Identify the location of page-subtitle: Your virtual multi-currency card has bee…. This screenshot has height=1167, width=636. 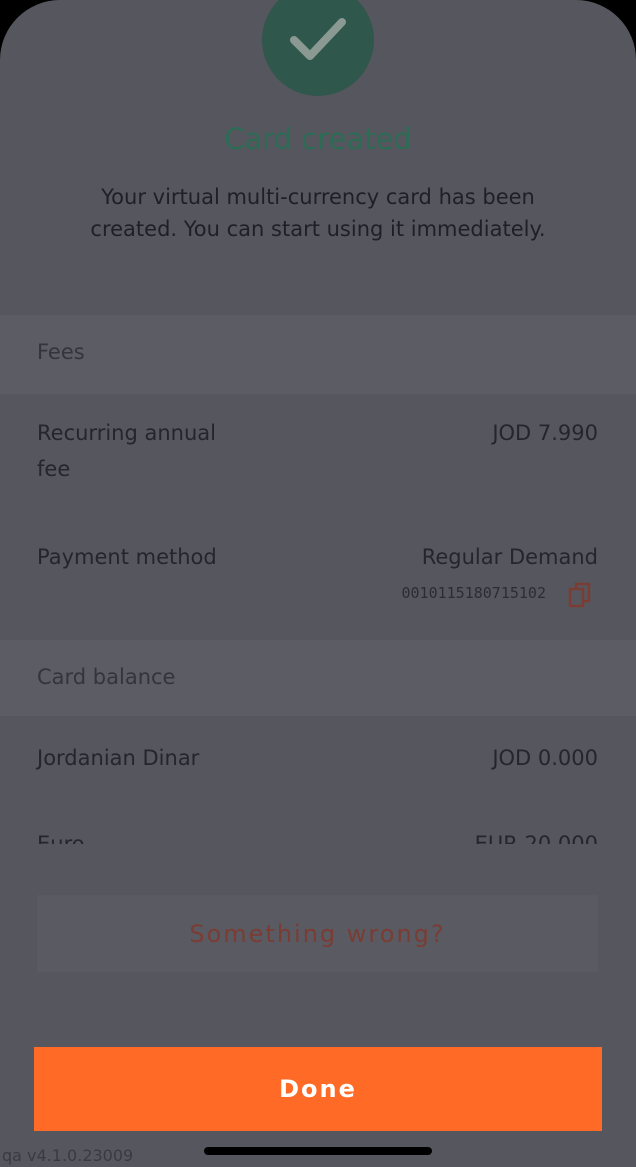
(318, 213).